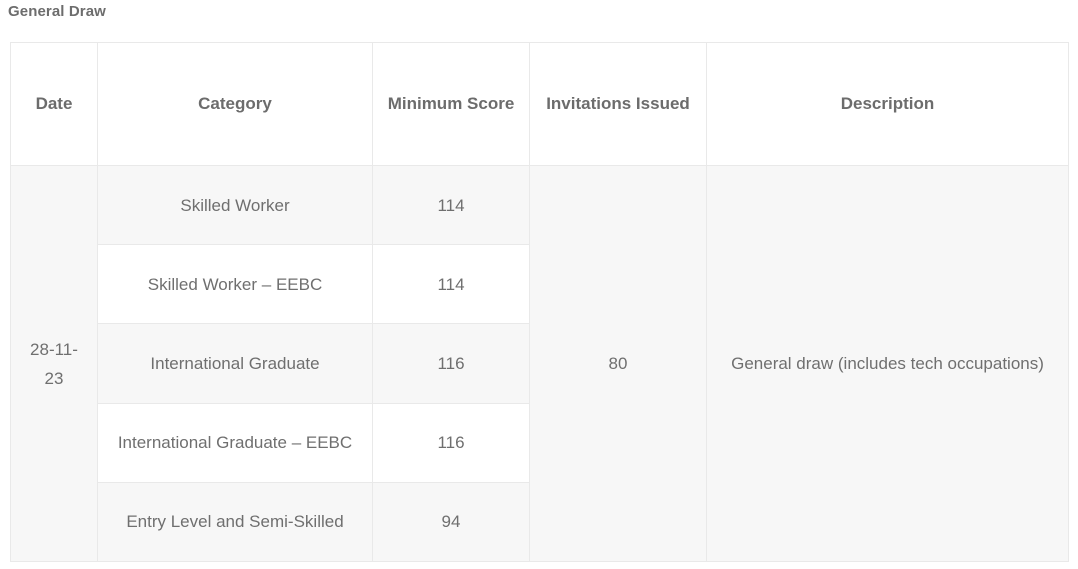 The width and height of the screenshot is (1078, 569). What do you see at coordinates (54, 363) in the screenshot?
I see `cell-date: 28-11-23` at bounding box center [54, 363].